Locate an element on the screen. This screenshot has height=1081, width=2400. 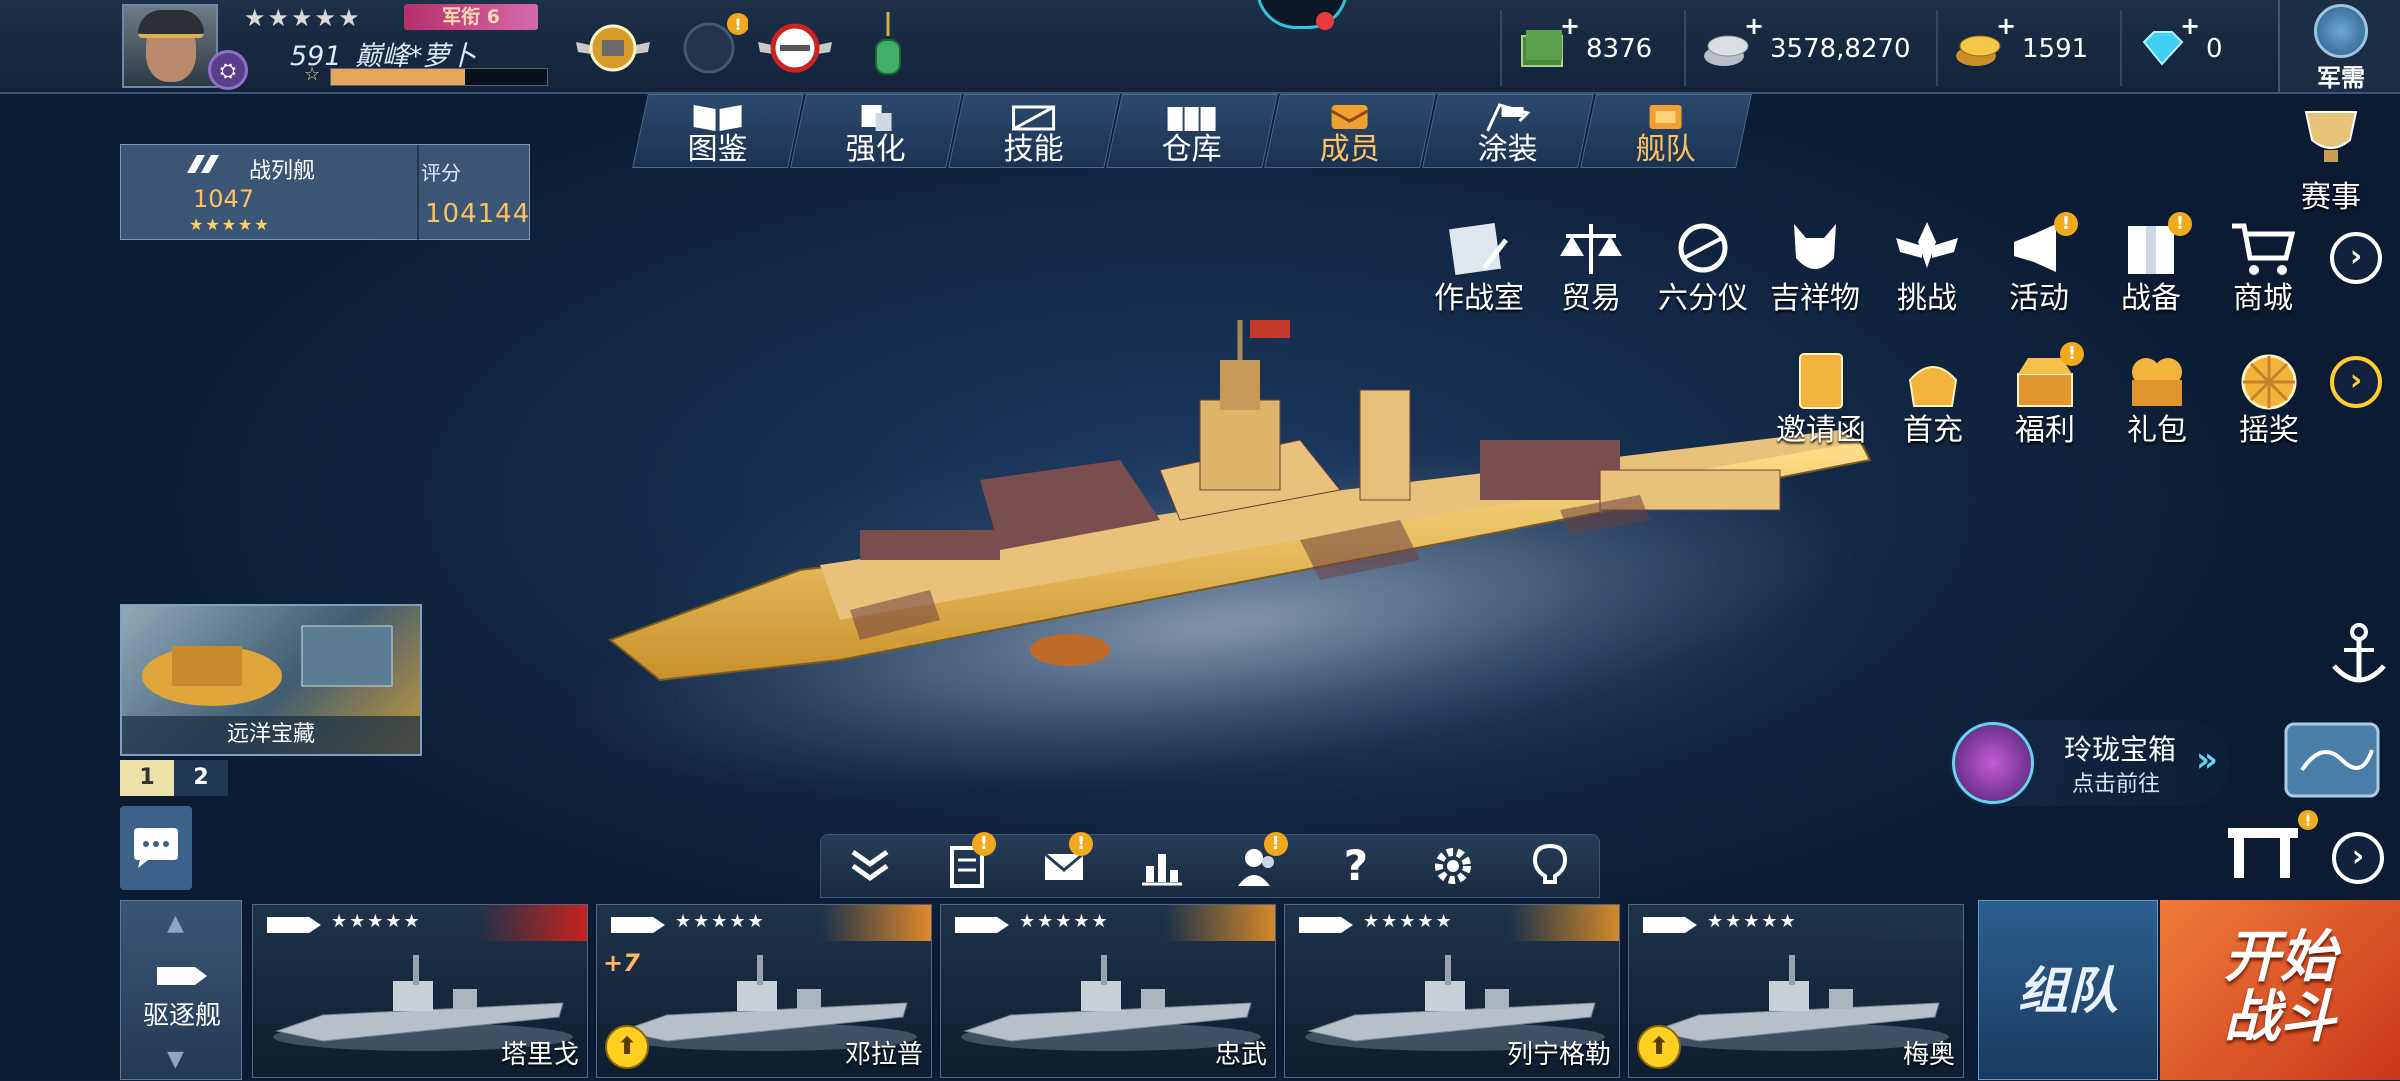
tab-paint: 涂装 is located at coordinates (1508, 131).